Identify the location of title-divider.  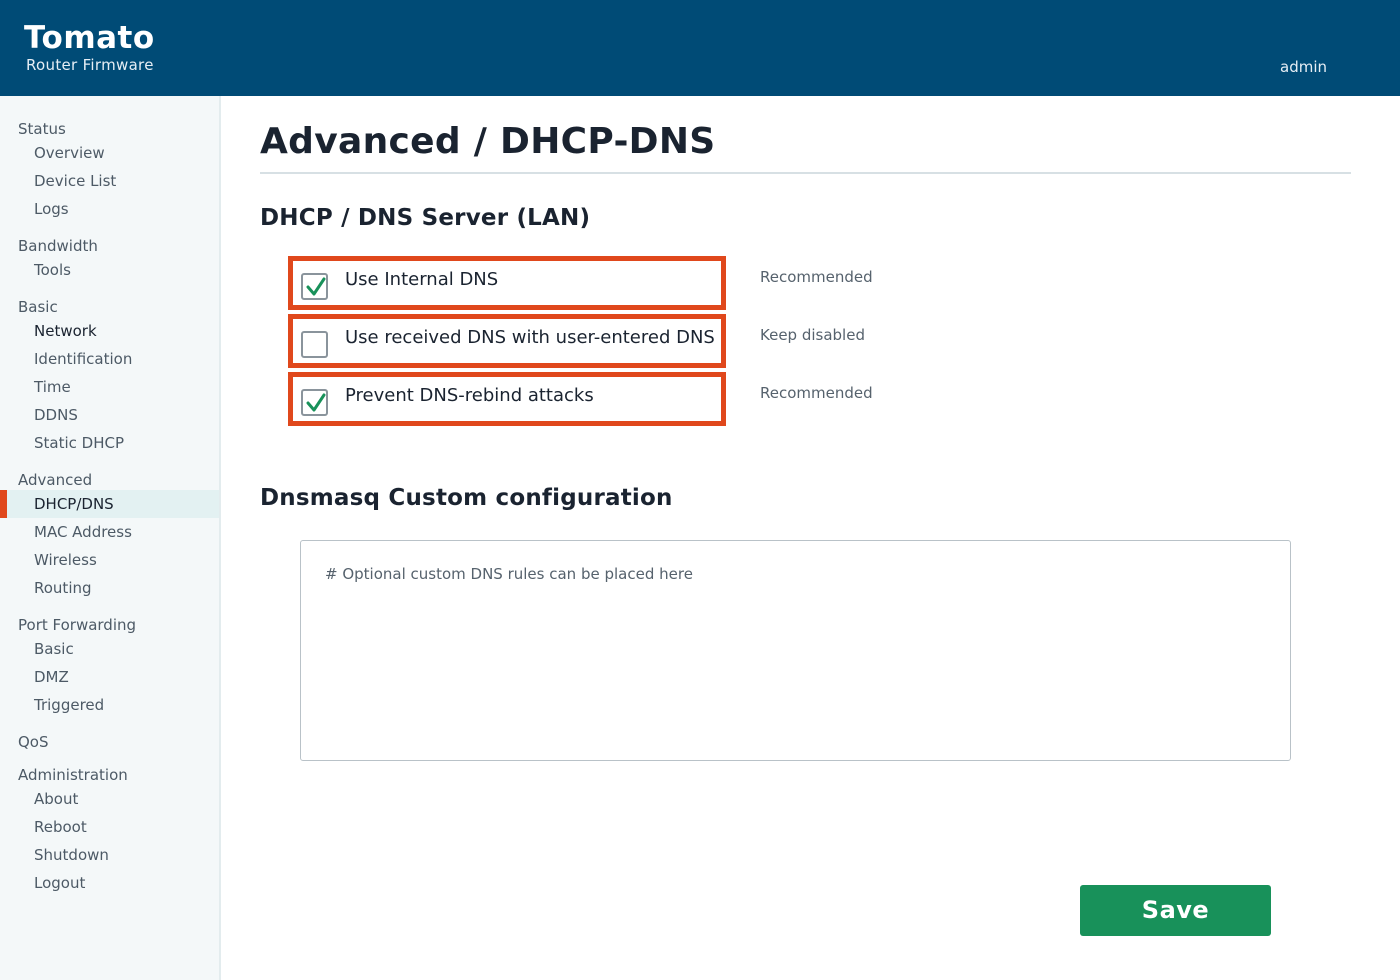
(805, 173).